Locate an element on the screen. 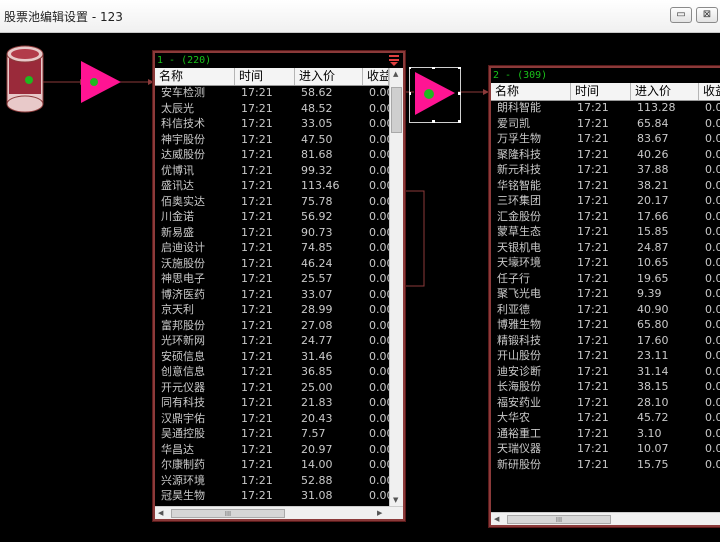 The height and width of the screenshot is (542, 720). cell-name: 安车检测 is located at coordinates (183, 92).